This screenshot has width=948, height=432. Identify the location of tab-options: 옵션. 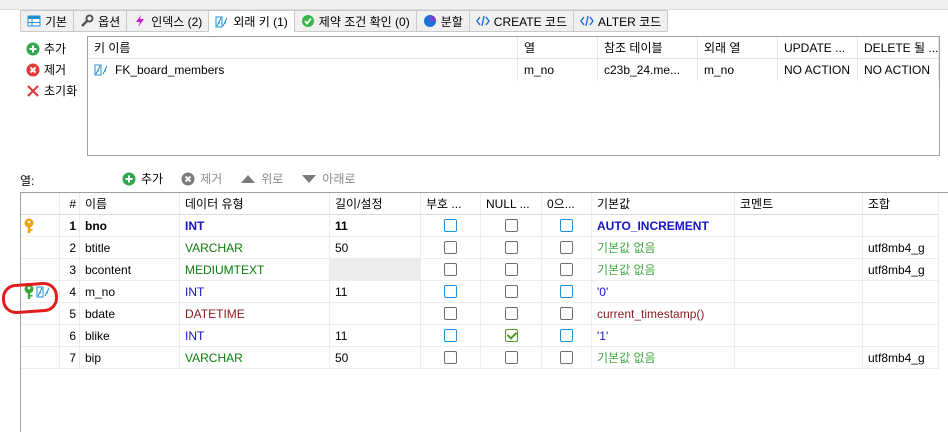
(100, 21).